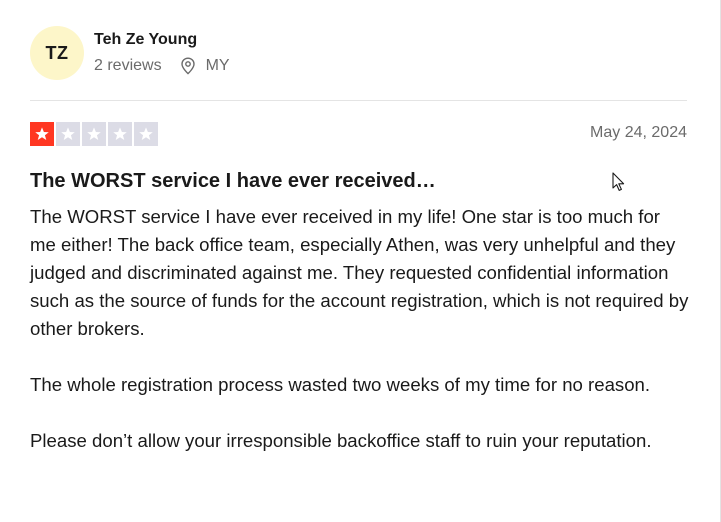  What do you see at coordinates (128, 65) in the screenshot?
I see `reviews-count: 2 reviews` at bounding box center [128, 65].